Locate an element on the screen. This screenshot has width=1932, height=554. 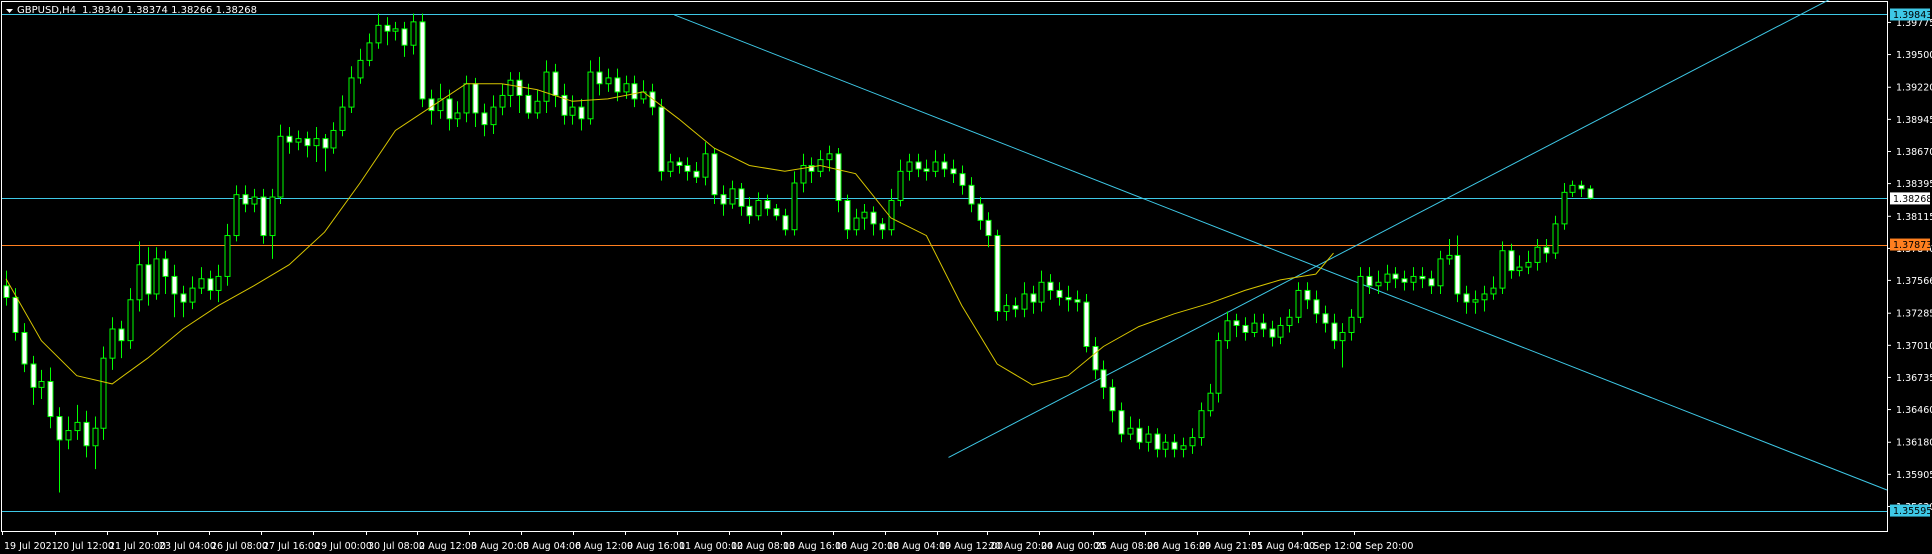
x-tick-label: 1 Sep 12:00 is located at coordinates (1332, 546).